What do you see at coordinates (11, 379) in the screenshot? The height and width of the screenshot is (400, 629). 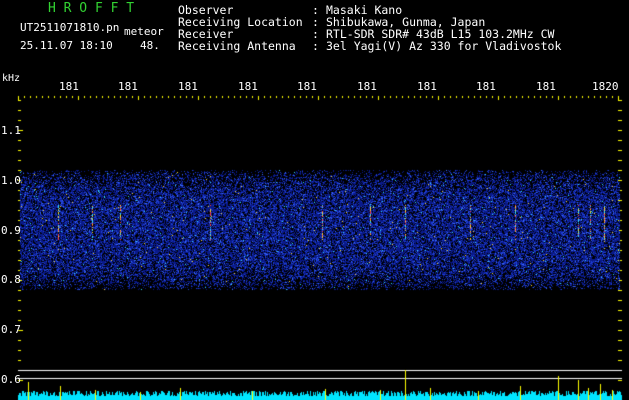 I see `y-tick-label: 0.6` at bounding box center [11, 379].